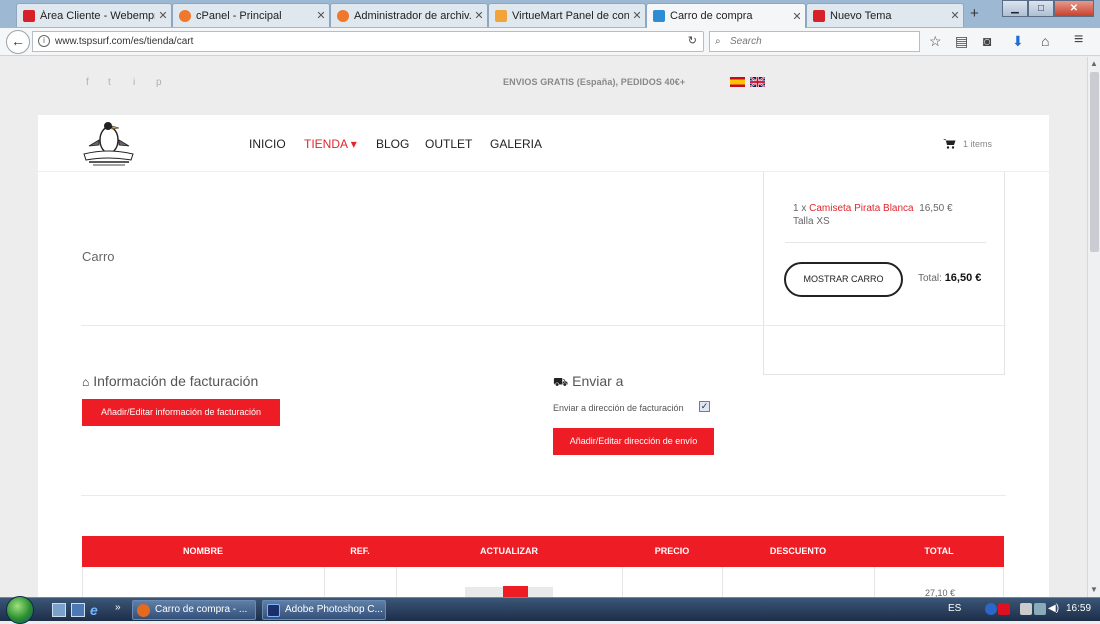  I want to click on page-scrollbar: ▲ ▼, so click(1093, 327).